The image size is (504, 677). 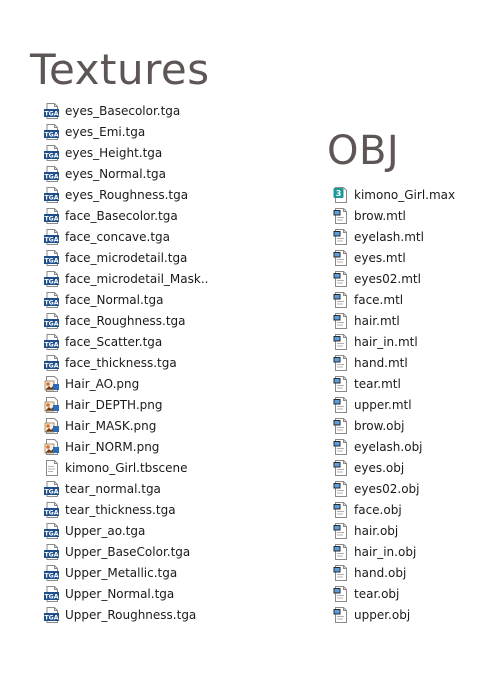 What do you see at coordinates (394, 236) in the screenshot?
I see `file-item: eyelash.mtl` at bounding box center [394, 236].